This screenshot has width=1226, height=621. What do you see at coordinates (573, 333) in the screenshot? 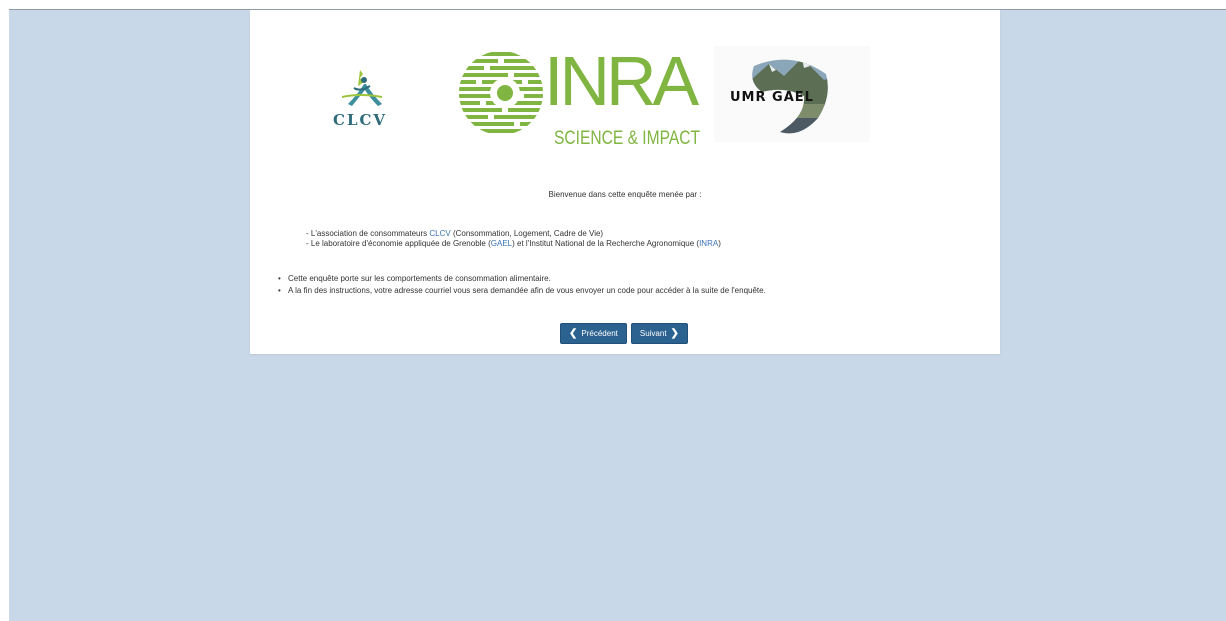
I see `chevron-left-icon: ❮` at bounding box center [573, 333].